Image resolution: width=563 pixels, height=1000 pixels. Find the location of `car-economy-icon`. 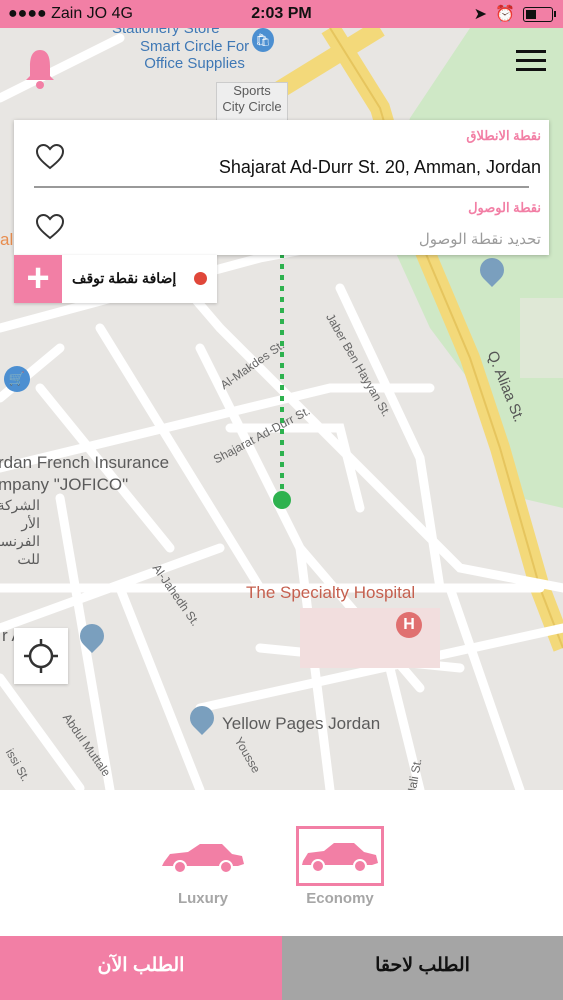

car-economy-icon is located at coordinates (340, 858).